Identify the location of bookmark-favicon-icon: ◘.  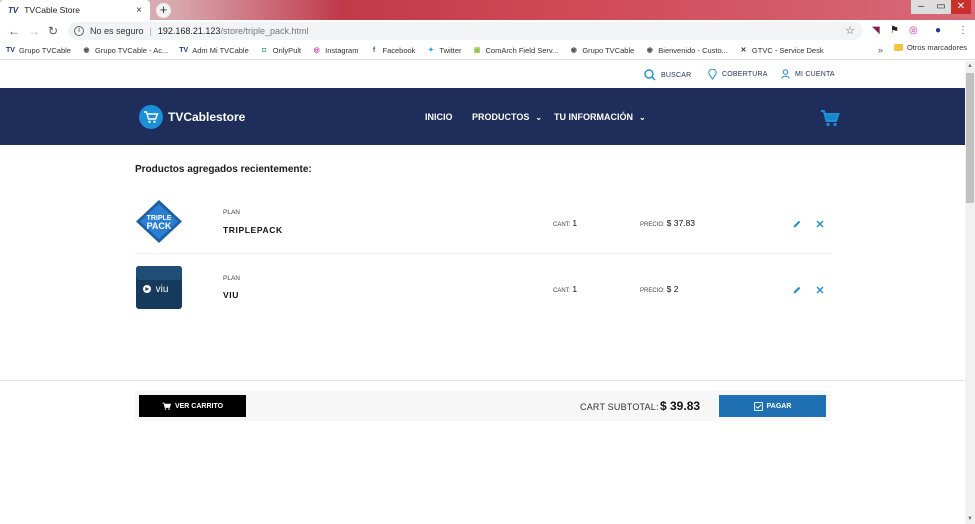
(264, 50).